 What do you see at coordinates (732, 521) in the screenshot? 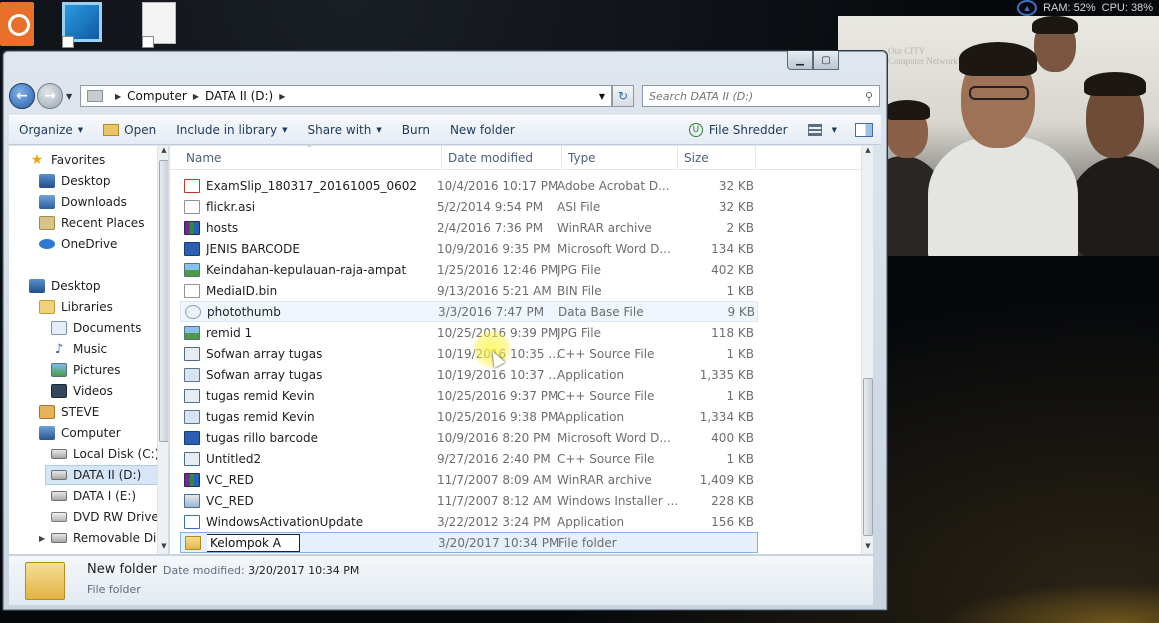
I see `file-size: 156 KB` at bounding box center [732, 521].